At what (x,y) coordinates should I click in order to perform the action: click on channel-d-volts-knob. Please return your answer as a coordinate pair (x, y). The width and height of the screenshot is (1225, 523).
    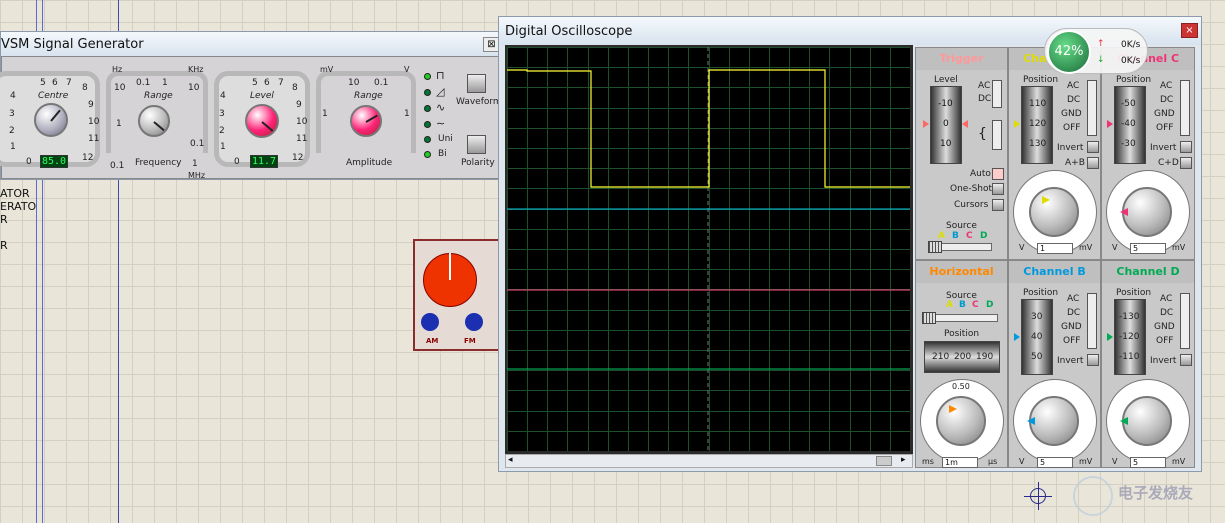
    Looking at the image, I should click on (1147, 421).